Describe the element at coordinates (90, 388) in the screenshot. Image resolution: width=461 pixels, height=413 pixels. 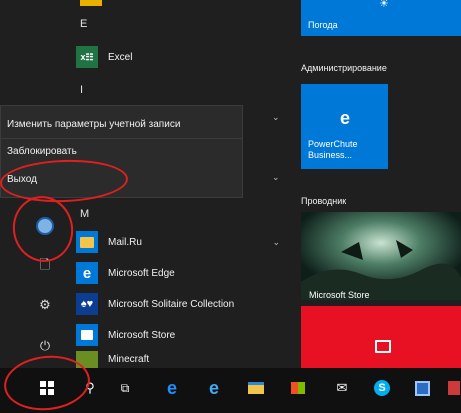
I see `search-icon: ⚲` at that location.